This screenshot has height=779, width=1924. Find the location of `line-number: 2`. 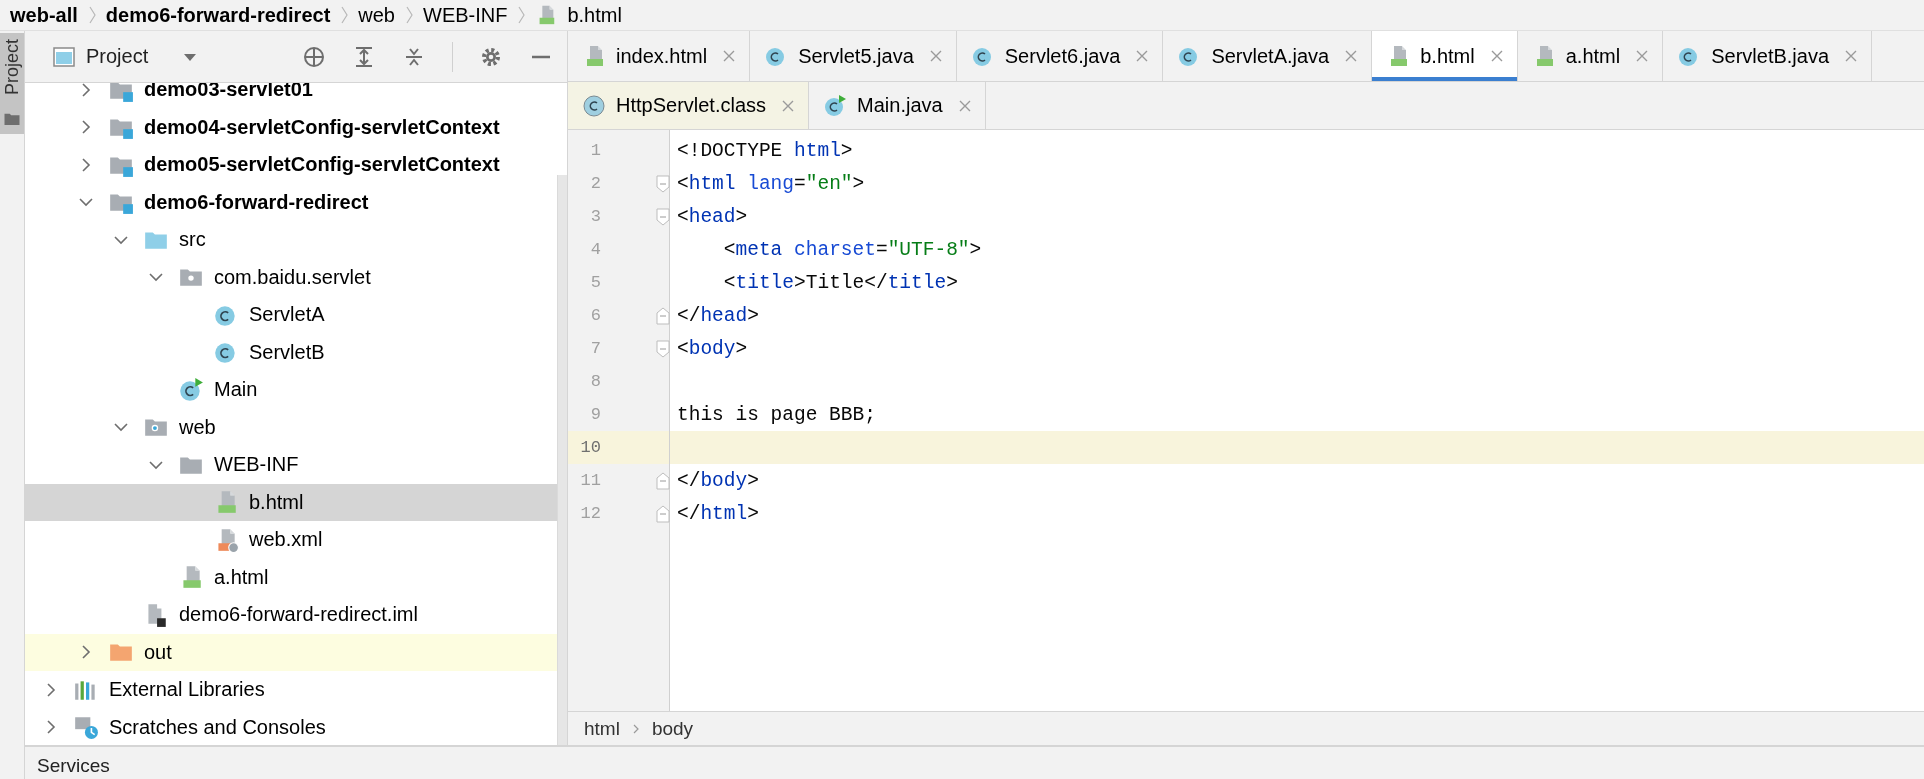

line-number: 2 is located at coordinates (595, 183).